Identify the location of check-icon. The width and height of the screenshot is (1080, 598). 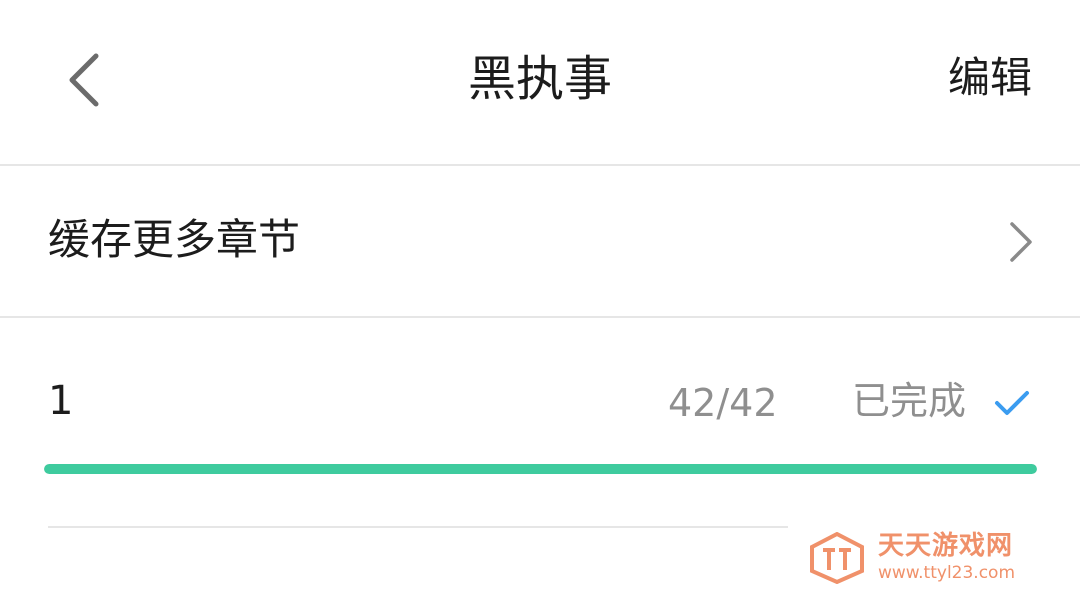
(1012, 403).